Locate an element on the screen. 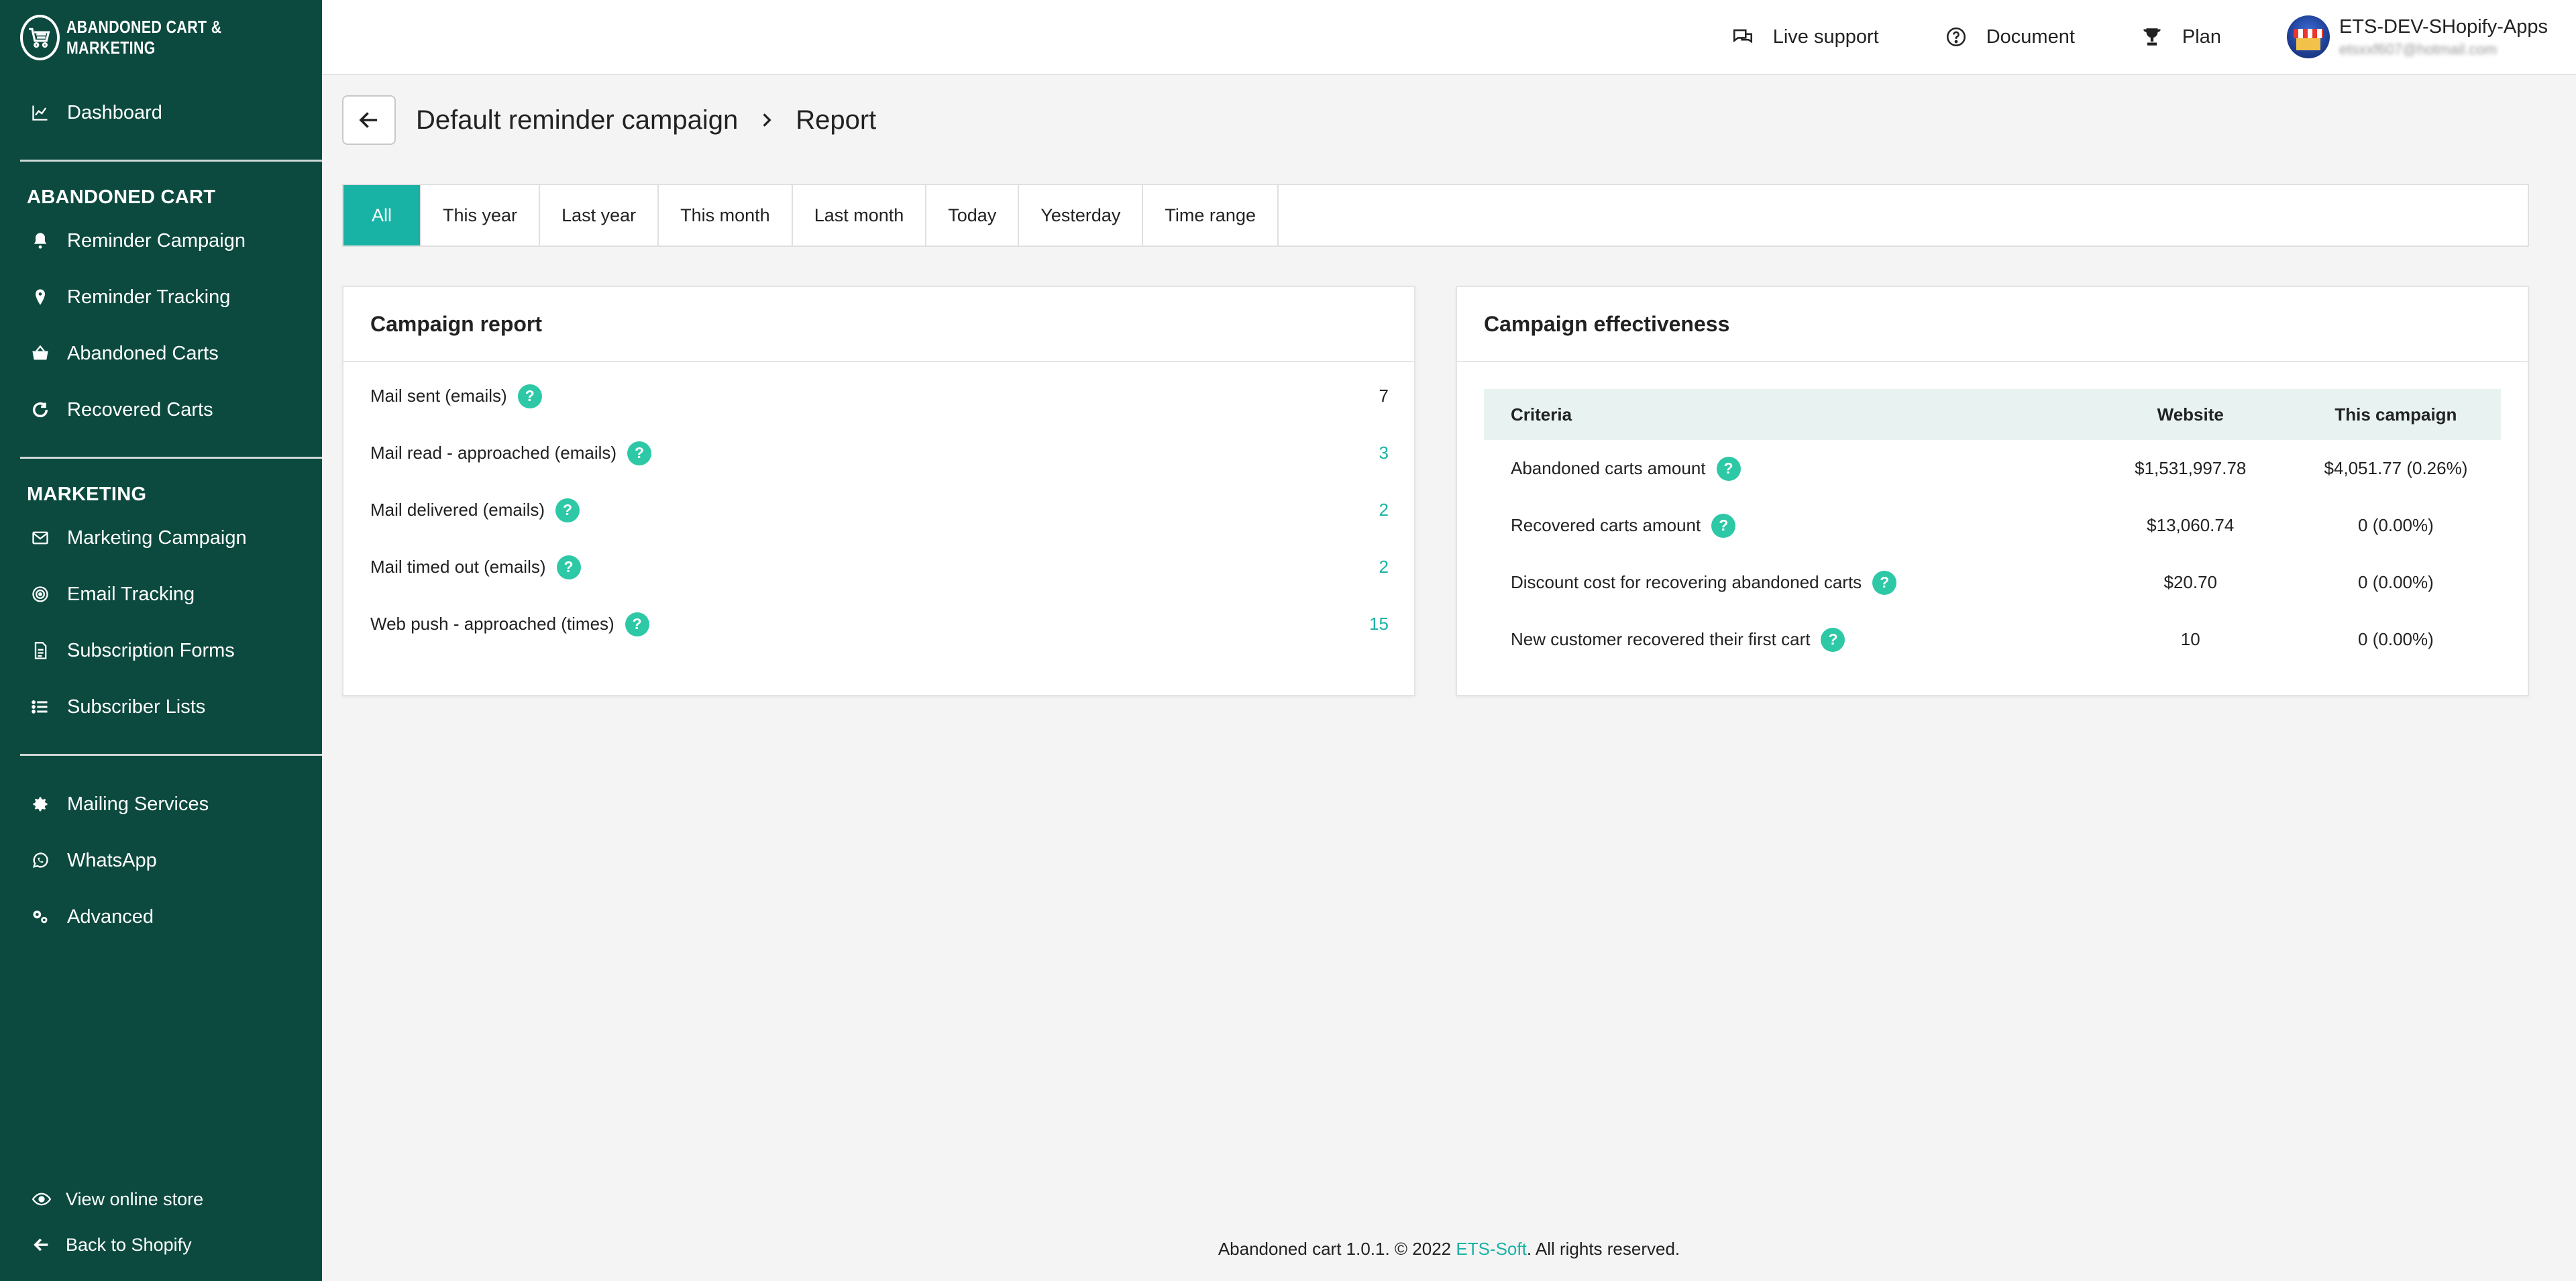 This screenshot has height=1281, width=2576. plan-link: Plan is located at coordinates (2181, 36).